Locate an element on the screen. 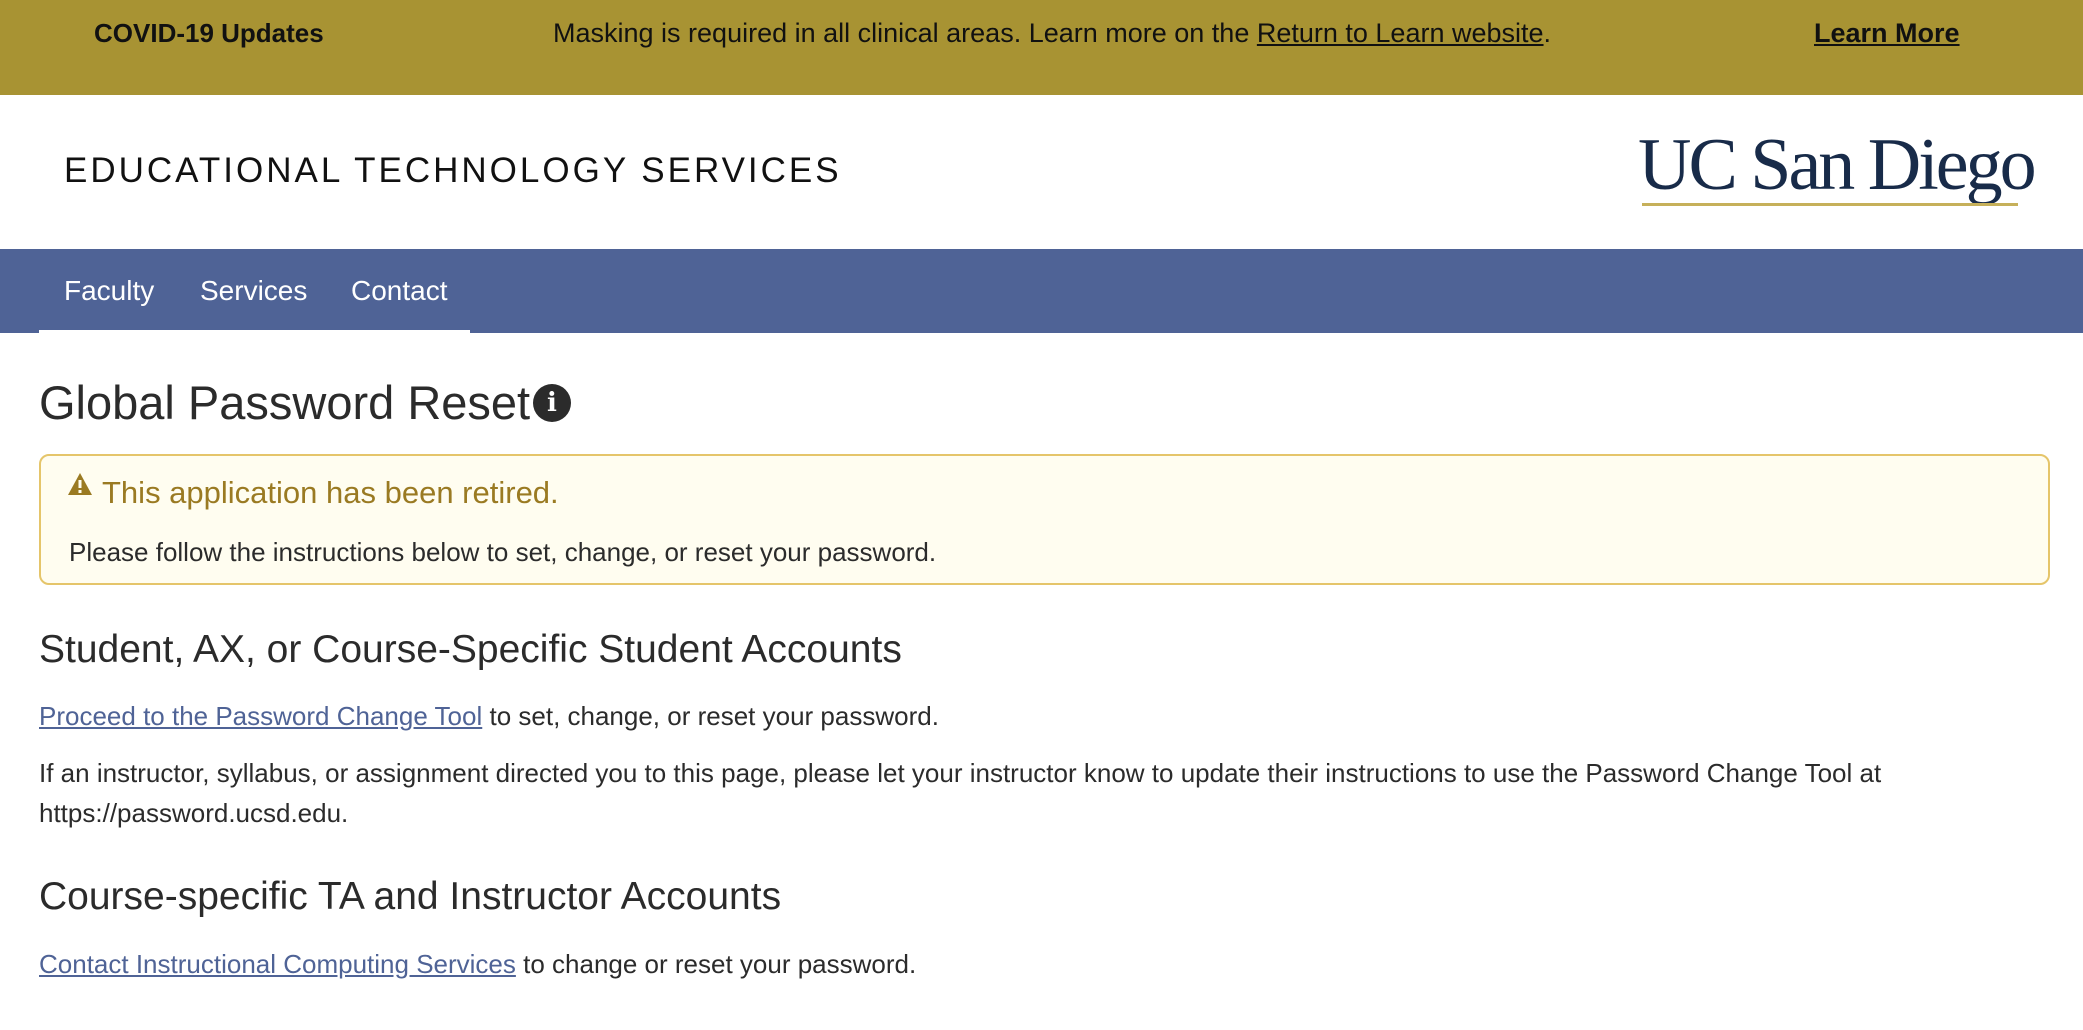 This screenshot has height=1030, width=2083. nav-underline is located at coordinates (254, 331).